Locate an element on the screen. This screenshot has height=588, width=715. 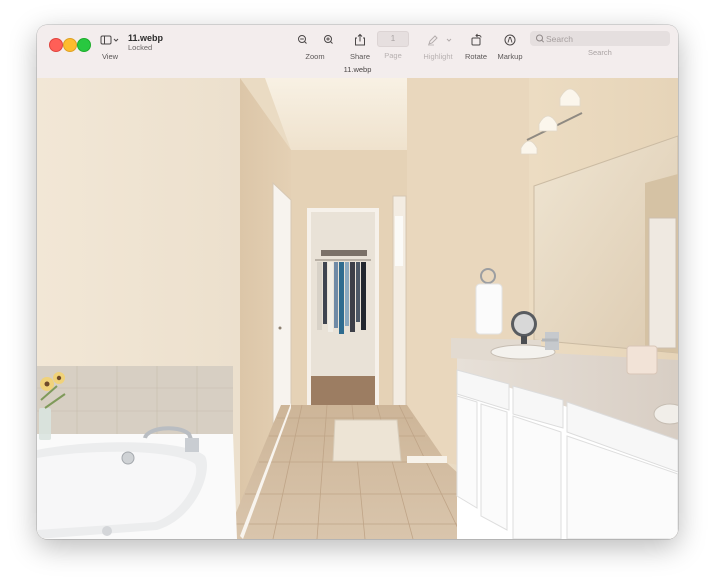
share-label: Share is located at coordinates (359, 56).